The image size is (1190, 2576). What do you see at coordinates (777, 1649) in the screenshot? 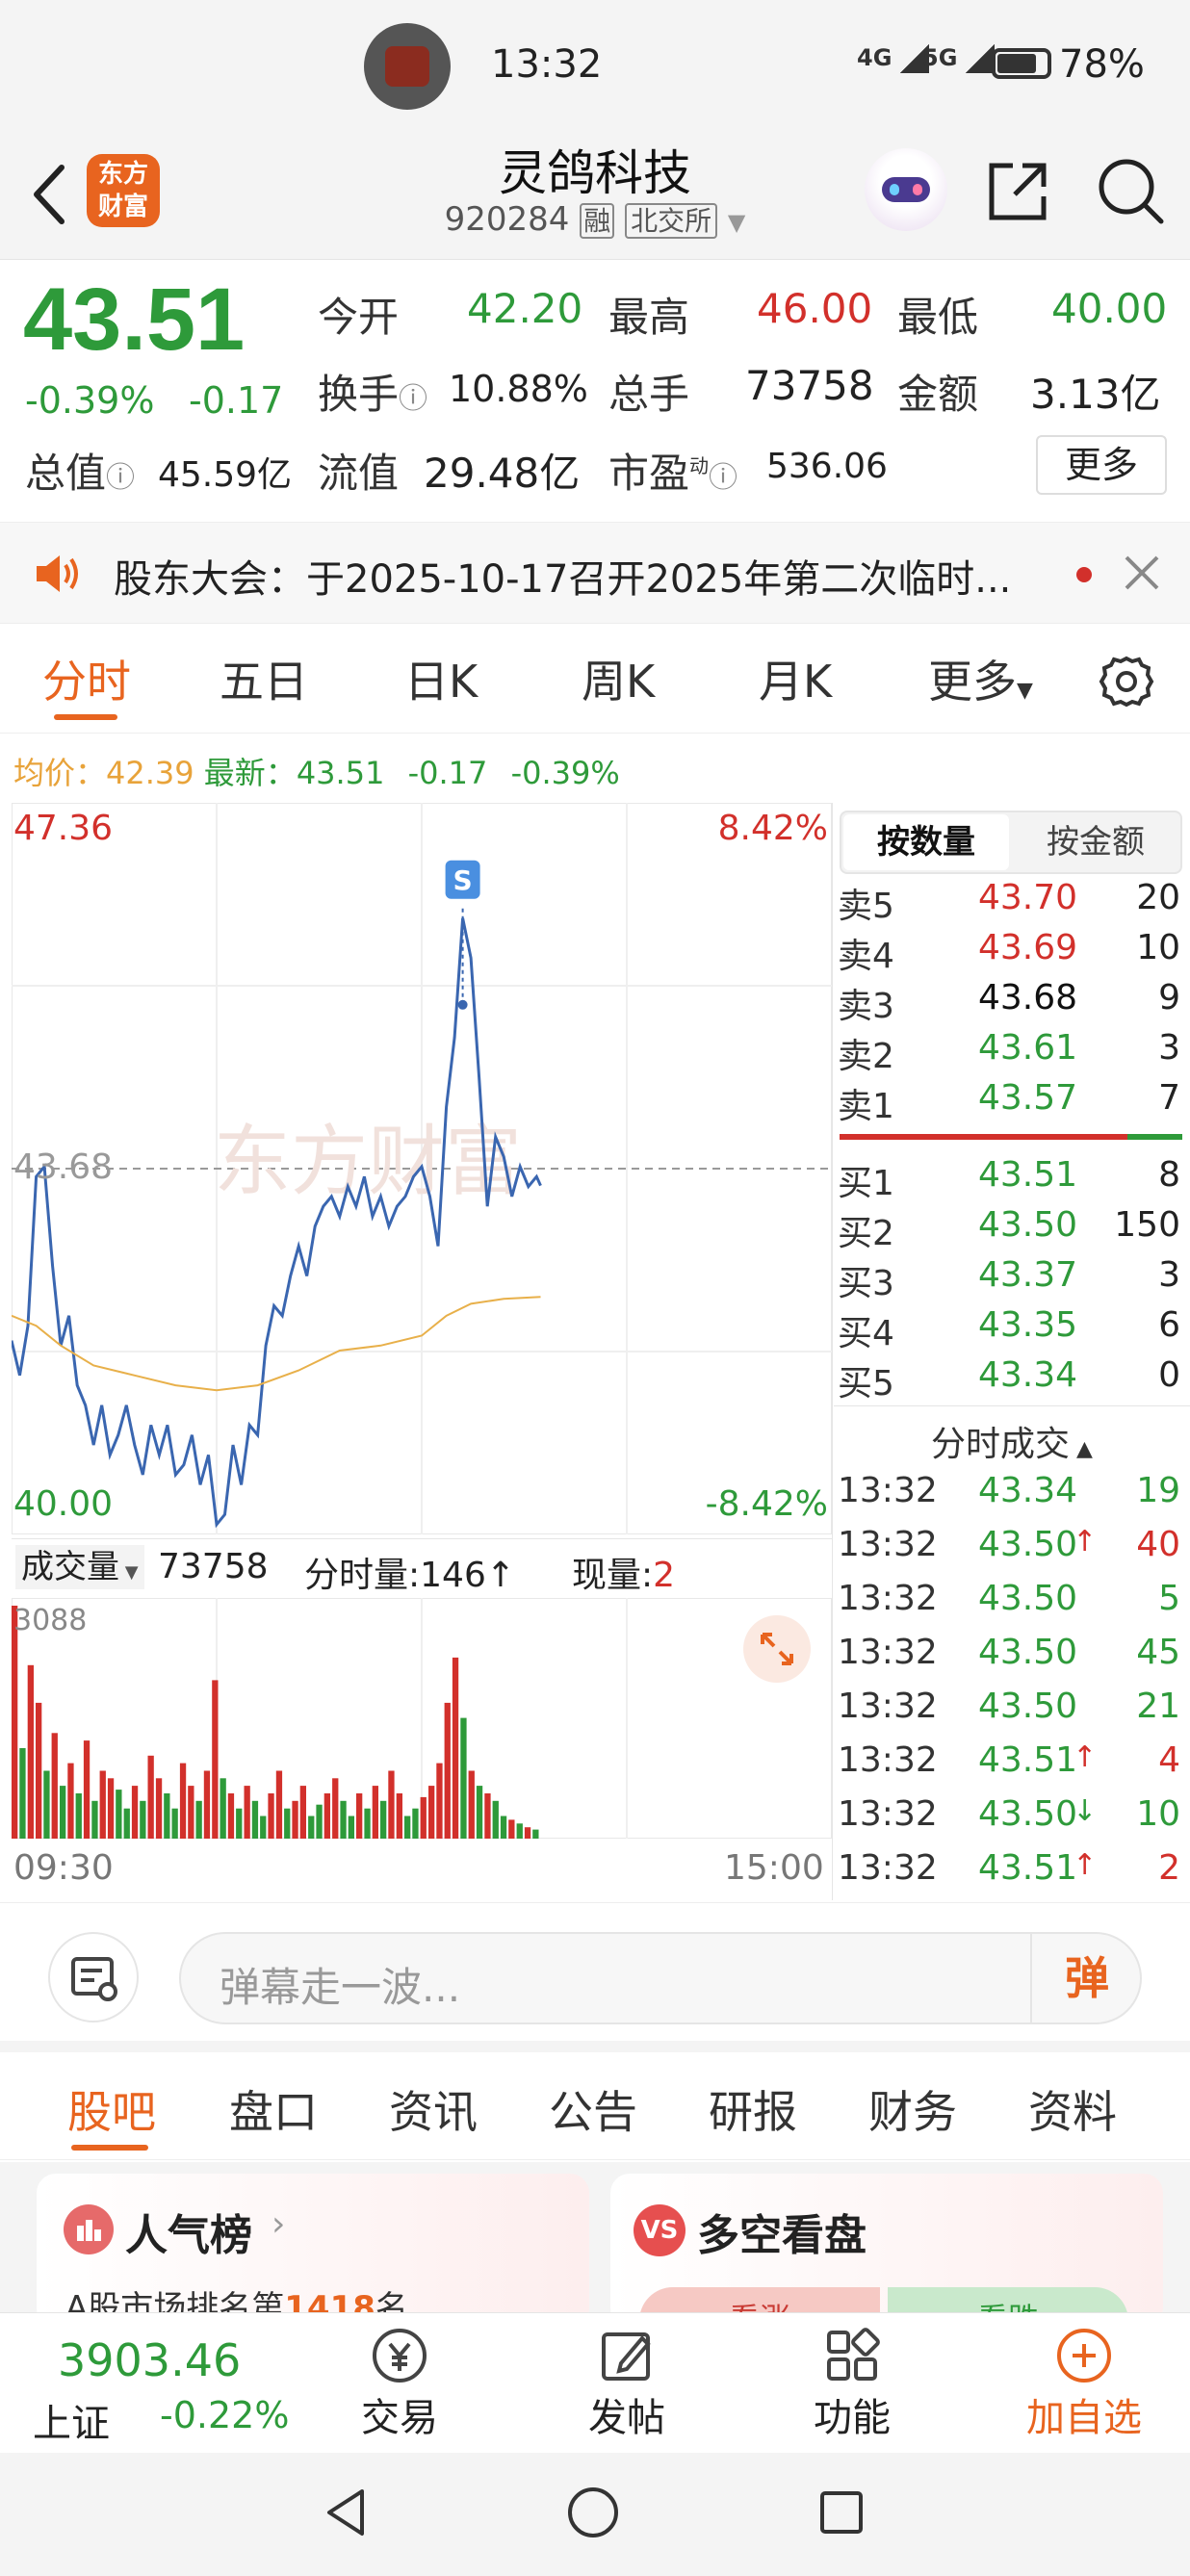
I see `expand-icon` at bounding box center [777, 1649].